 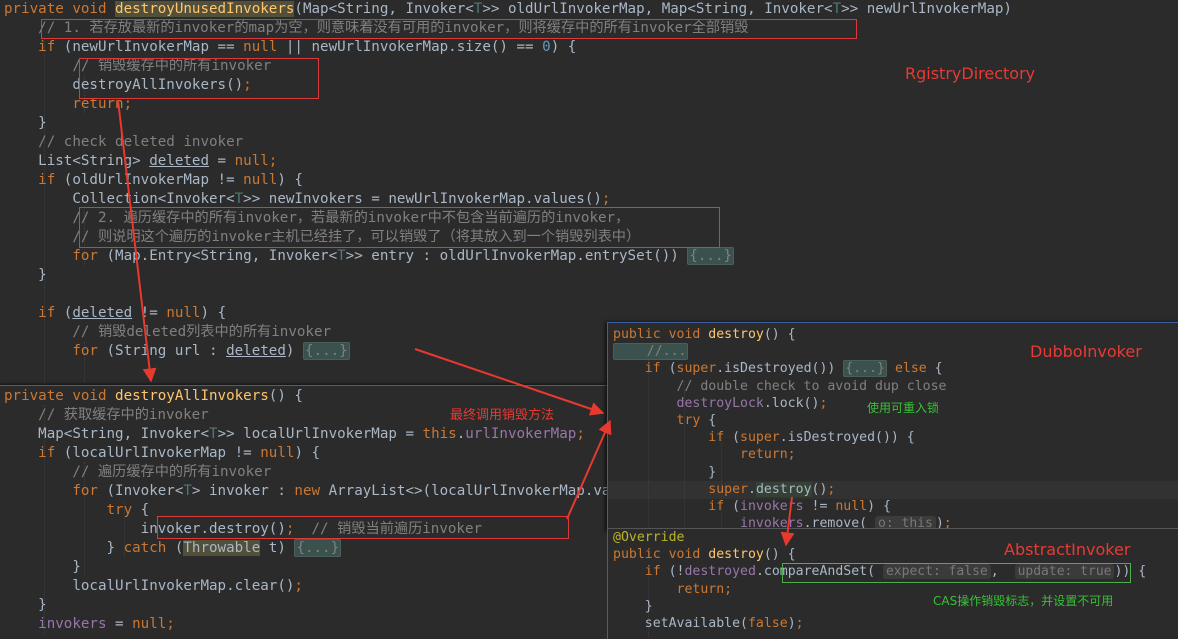 I want to click on code-token: .isDestroyed()) {, so click(x=847, y=438).